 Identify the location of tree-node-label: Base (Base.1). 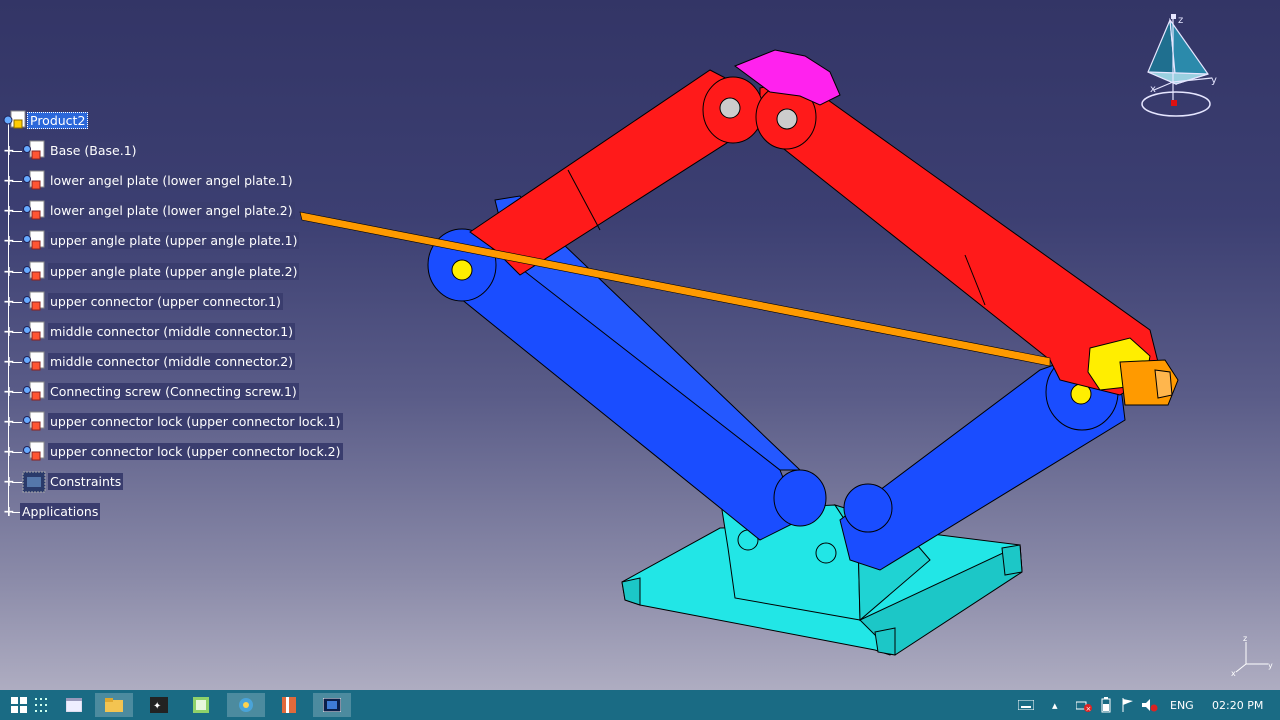
(93, 150).